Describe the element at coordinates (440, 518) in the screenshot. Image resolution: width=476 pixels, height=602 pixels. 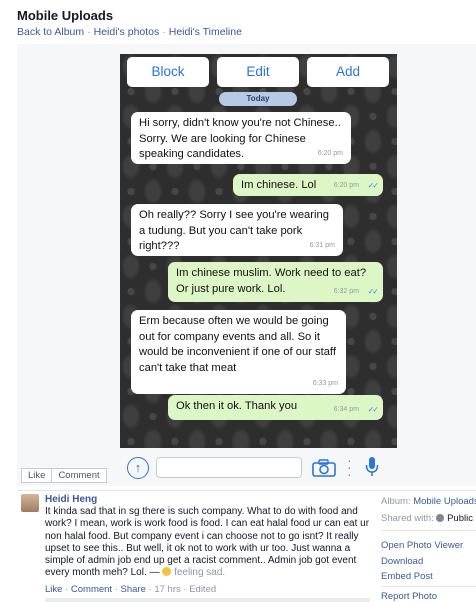
I see `globe-icon` at that location.